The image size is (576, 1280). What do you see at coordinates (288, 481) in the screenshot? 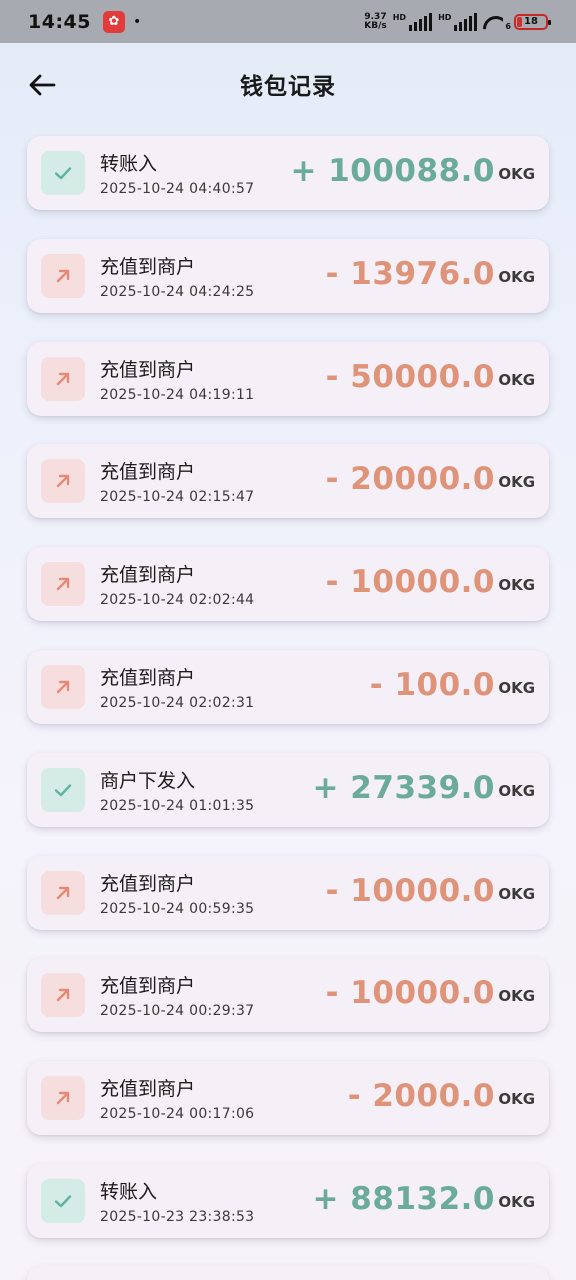
I see `wallet-record-item: 充值到商户 2025-10-24 02:15:47 - 20000.0 OKG` at bounding box center [288, 481].